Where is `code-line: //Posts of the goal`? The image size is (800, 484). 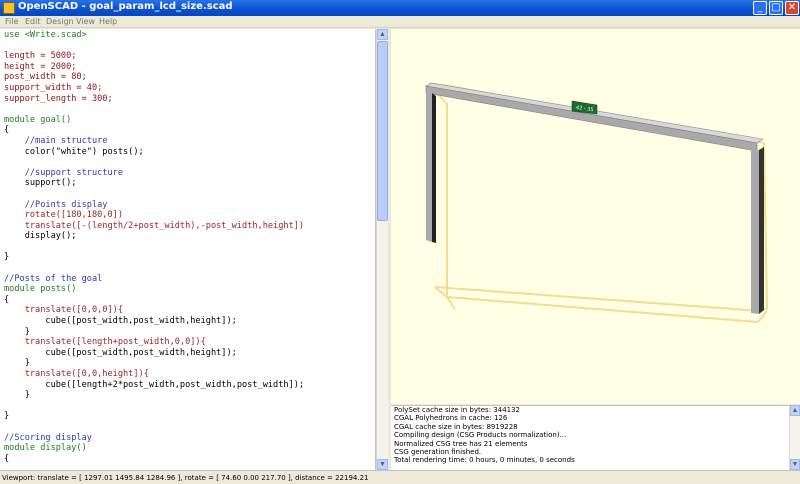 code-line: //Posts of the goal is located at coordinates (154, 279).